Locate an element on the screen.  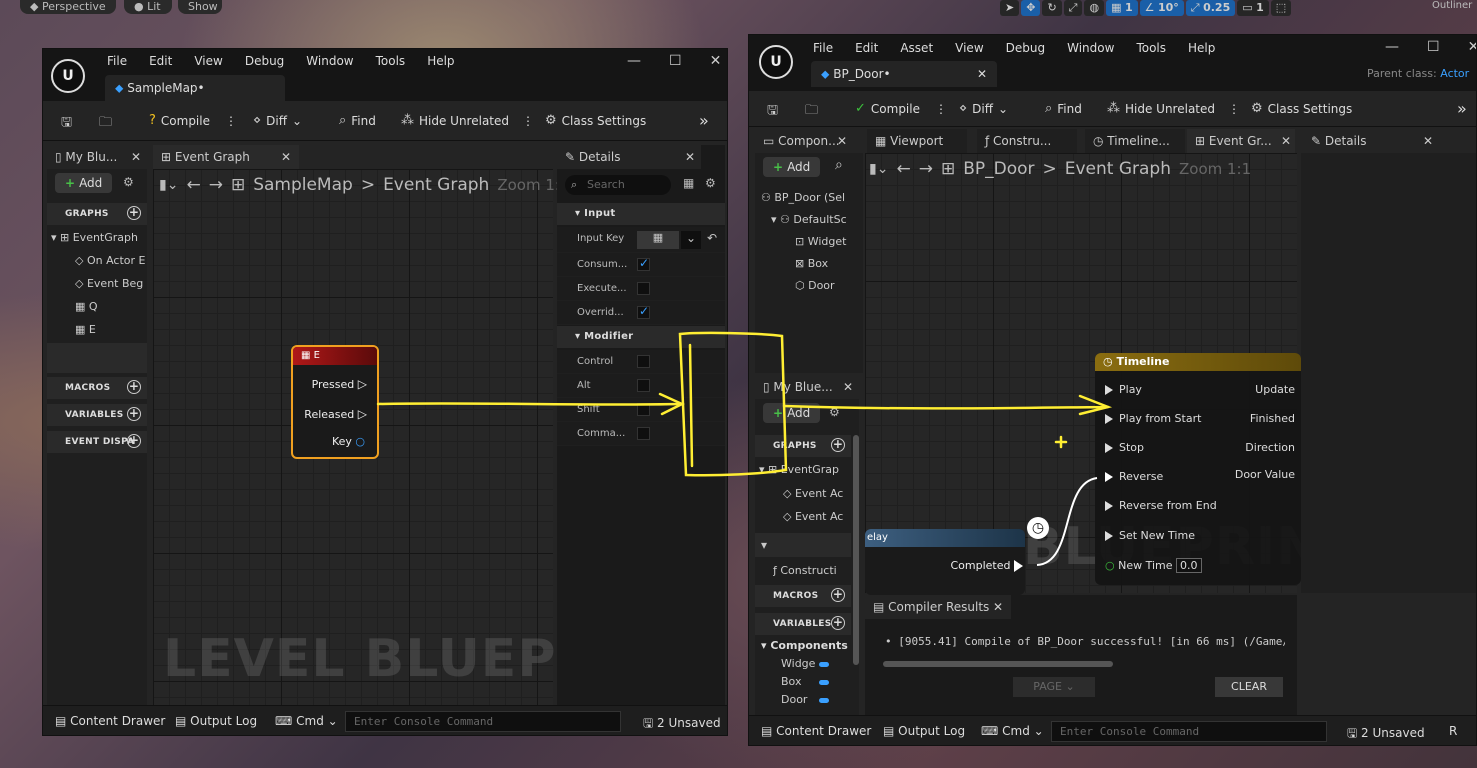
component-default-scene: ▾ ⚇ DefaultSc is located at coordinates (816, 219).